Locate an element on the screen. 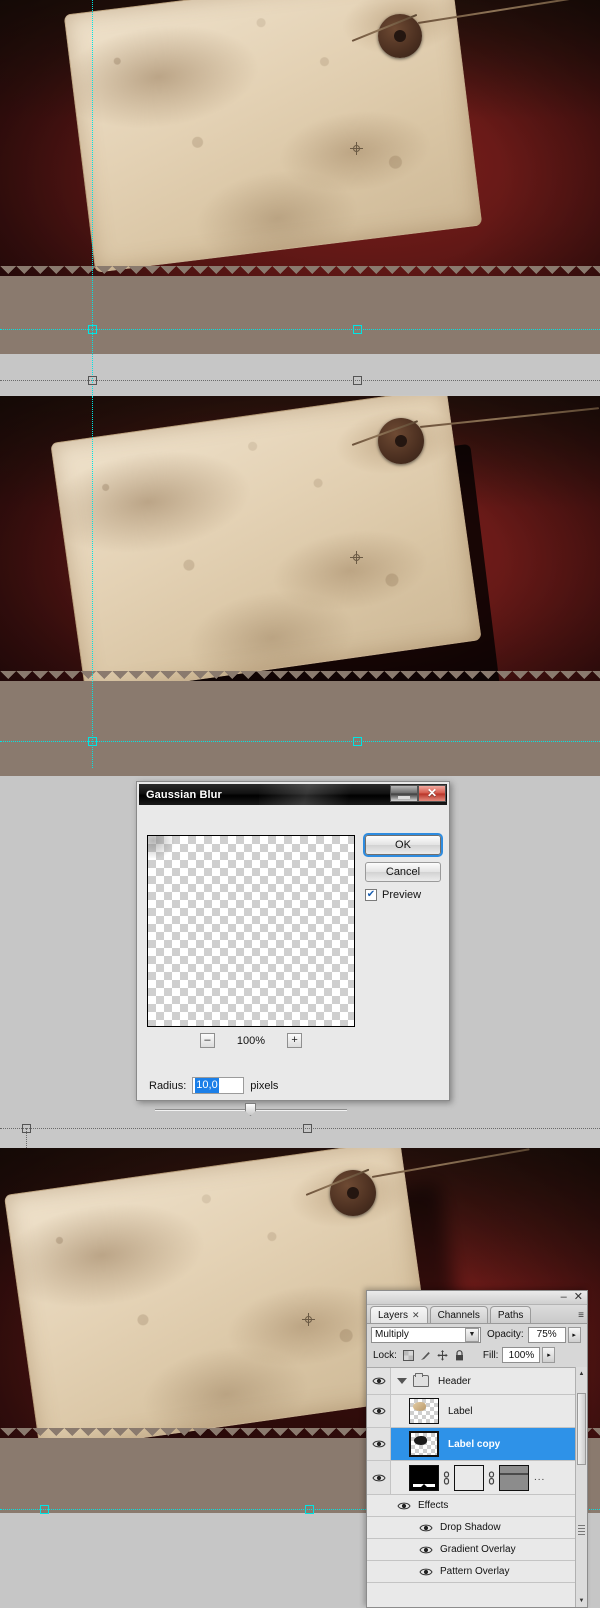 The height and width of the screenshot is (1608, 600). scrollbar-thumb is located at coordinates (581, 1429).